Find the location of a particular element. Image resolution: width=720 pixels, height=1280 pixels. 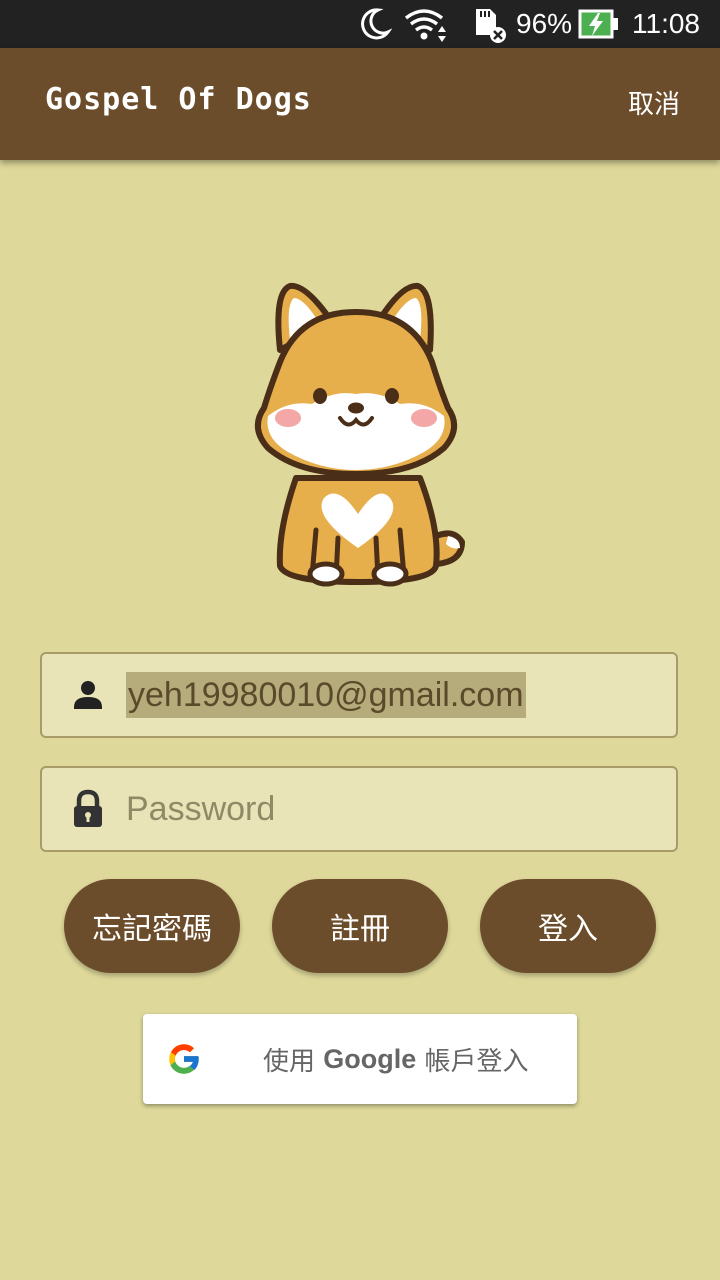

google-label-prefix: 使用 is located at coordinates (293, 1061).